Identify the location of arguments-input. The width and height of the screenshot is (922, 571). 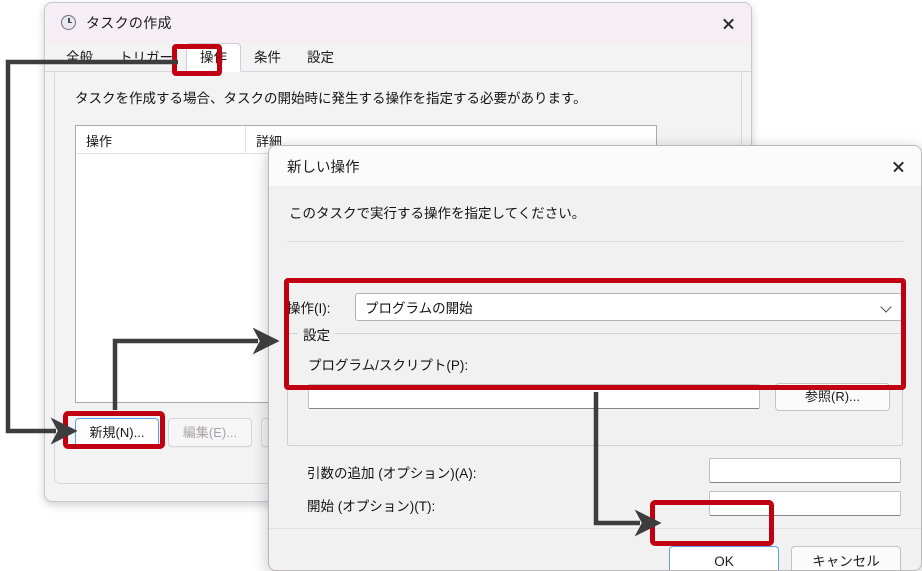
(805, 470).